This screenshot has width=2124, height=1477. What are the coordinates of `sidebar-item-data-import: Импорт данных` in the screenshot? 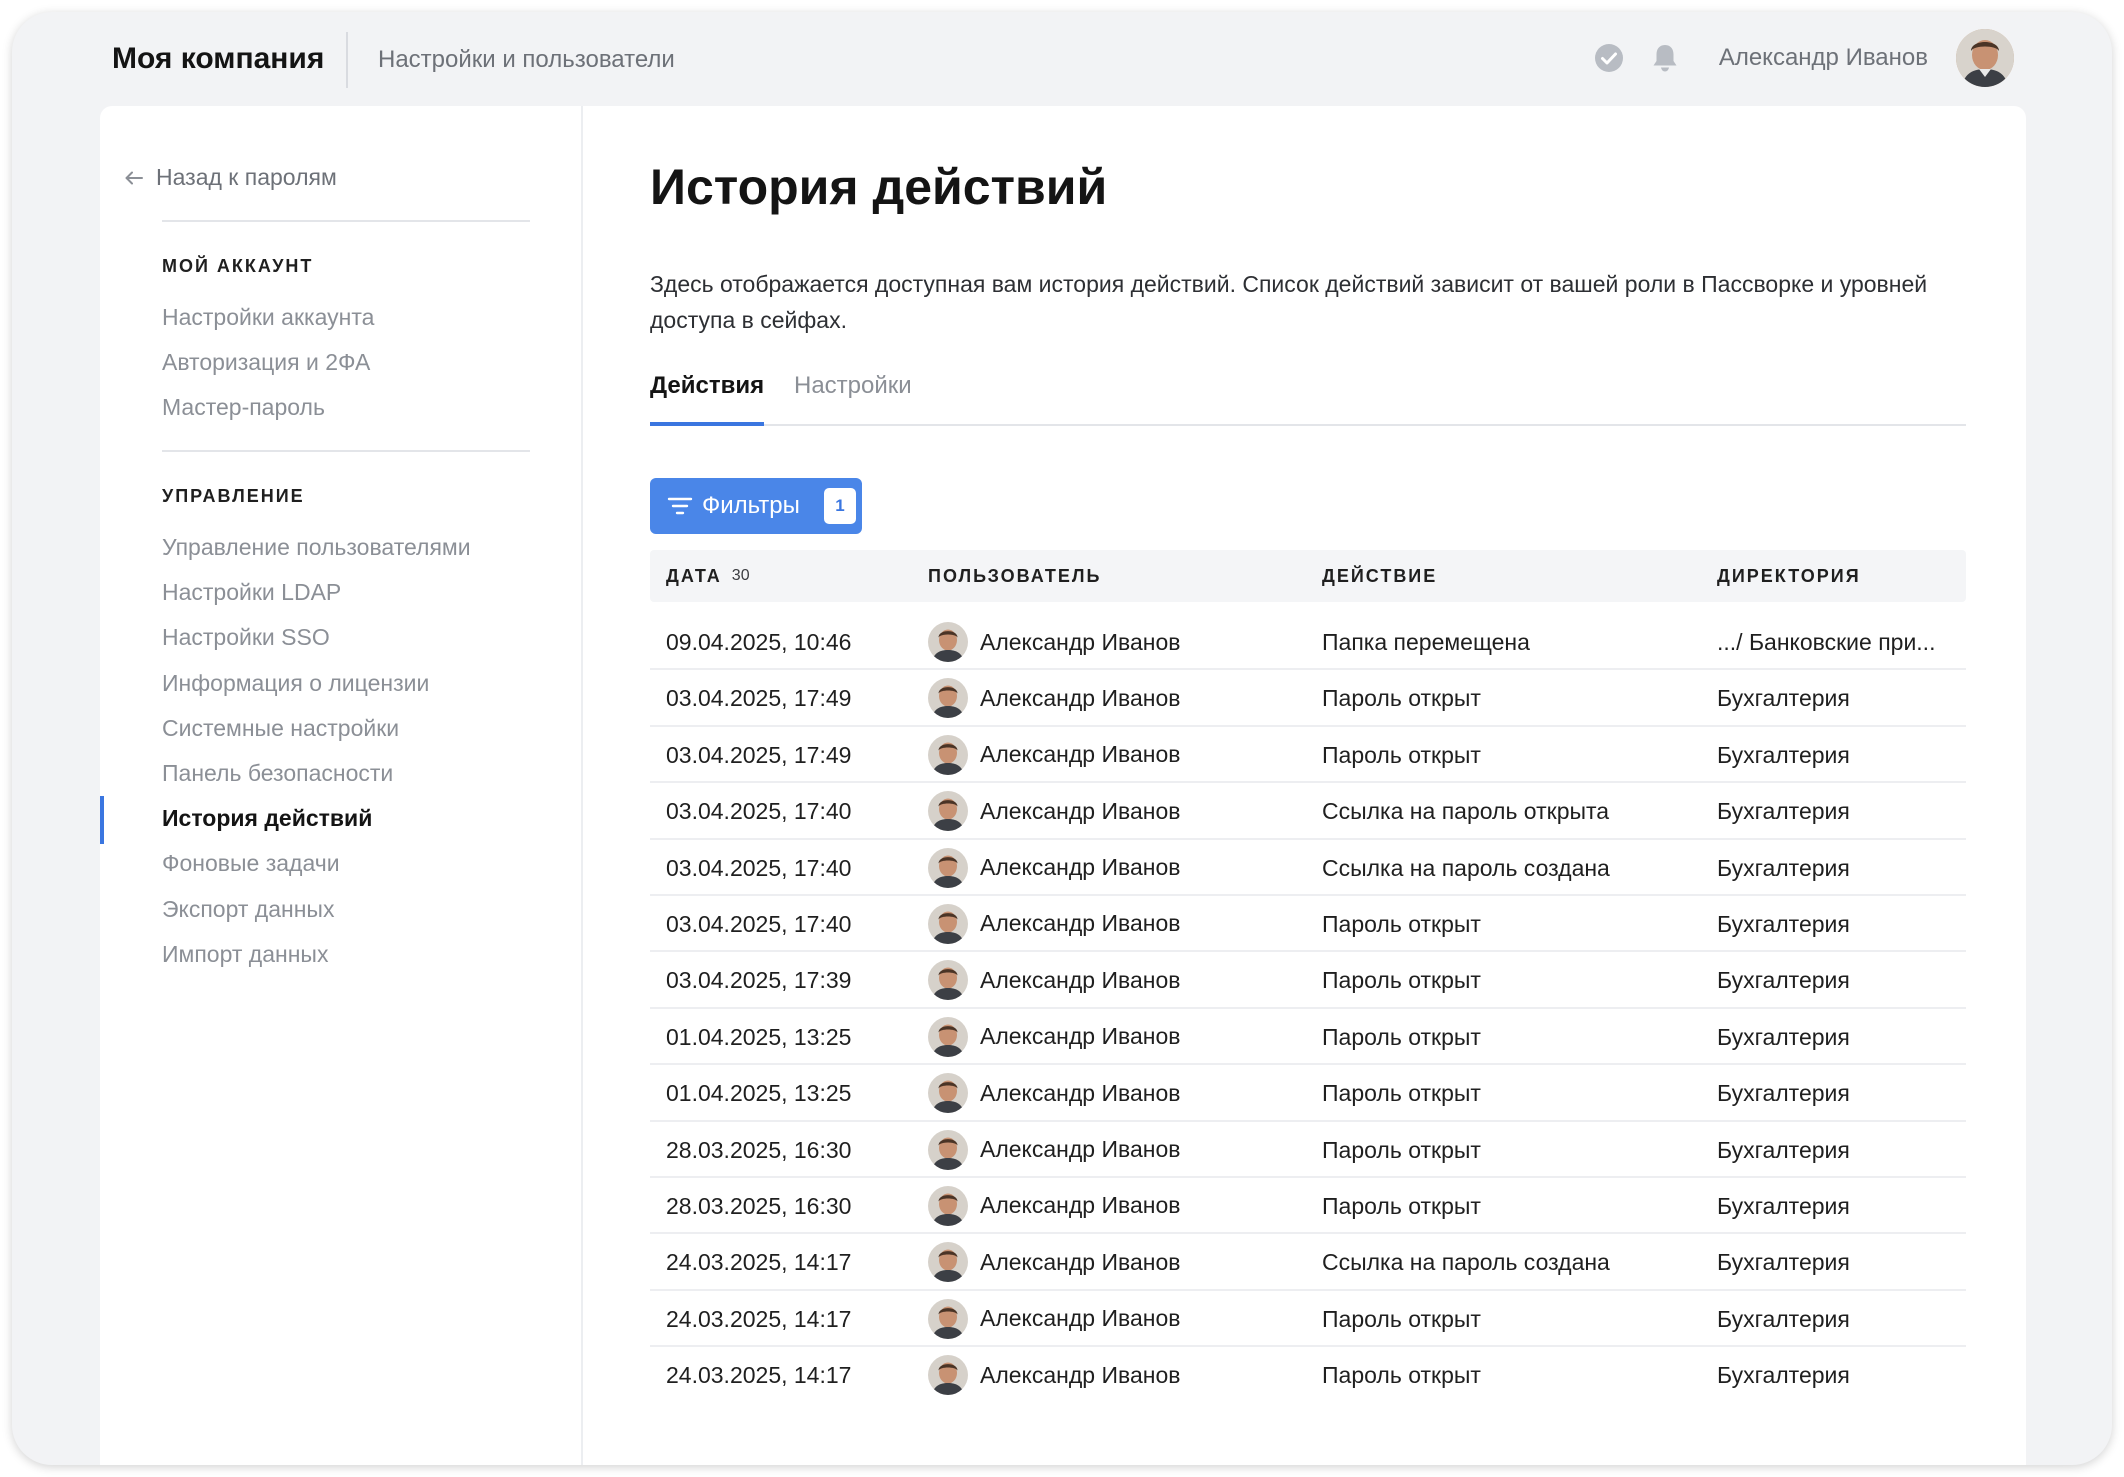 It's located at (245, 954).